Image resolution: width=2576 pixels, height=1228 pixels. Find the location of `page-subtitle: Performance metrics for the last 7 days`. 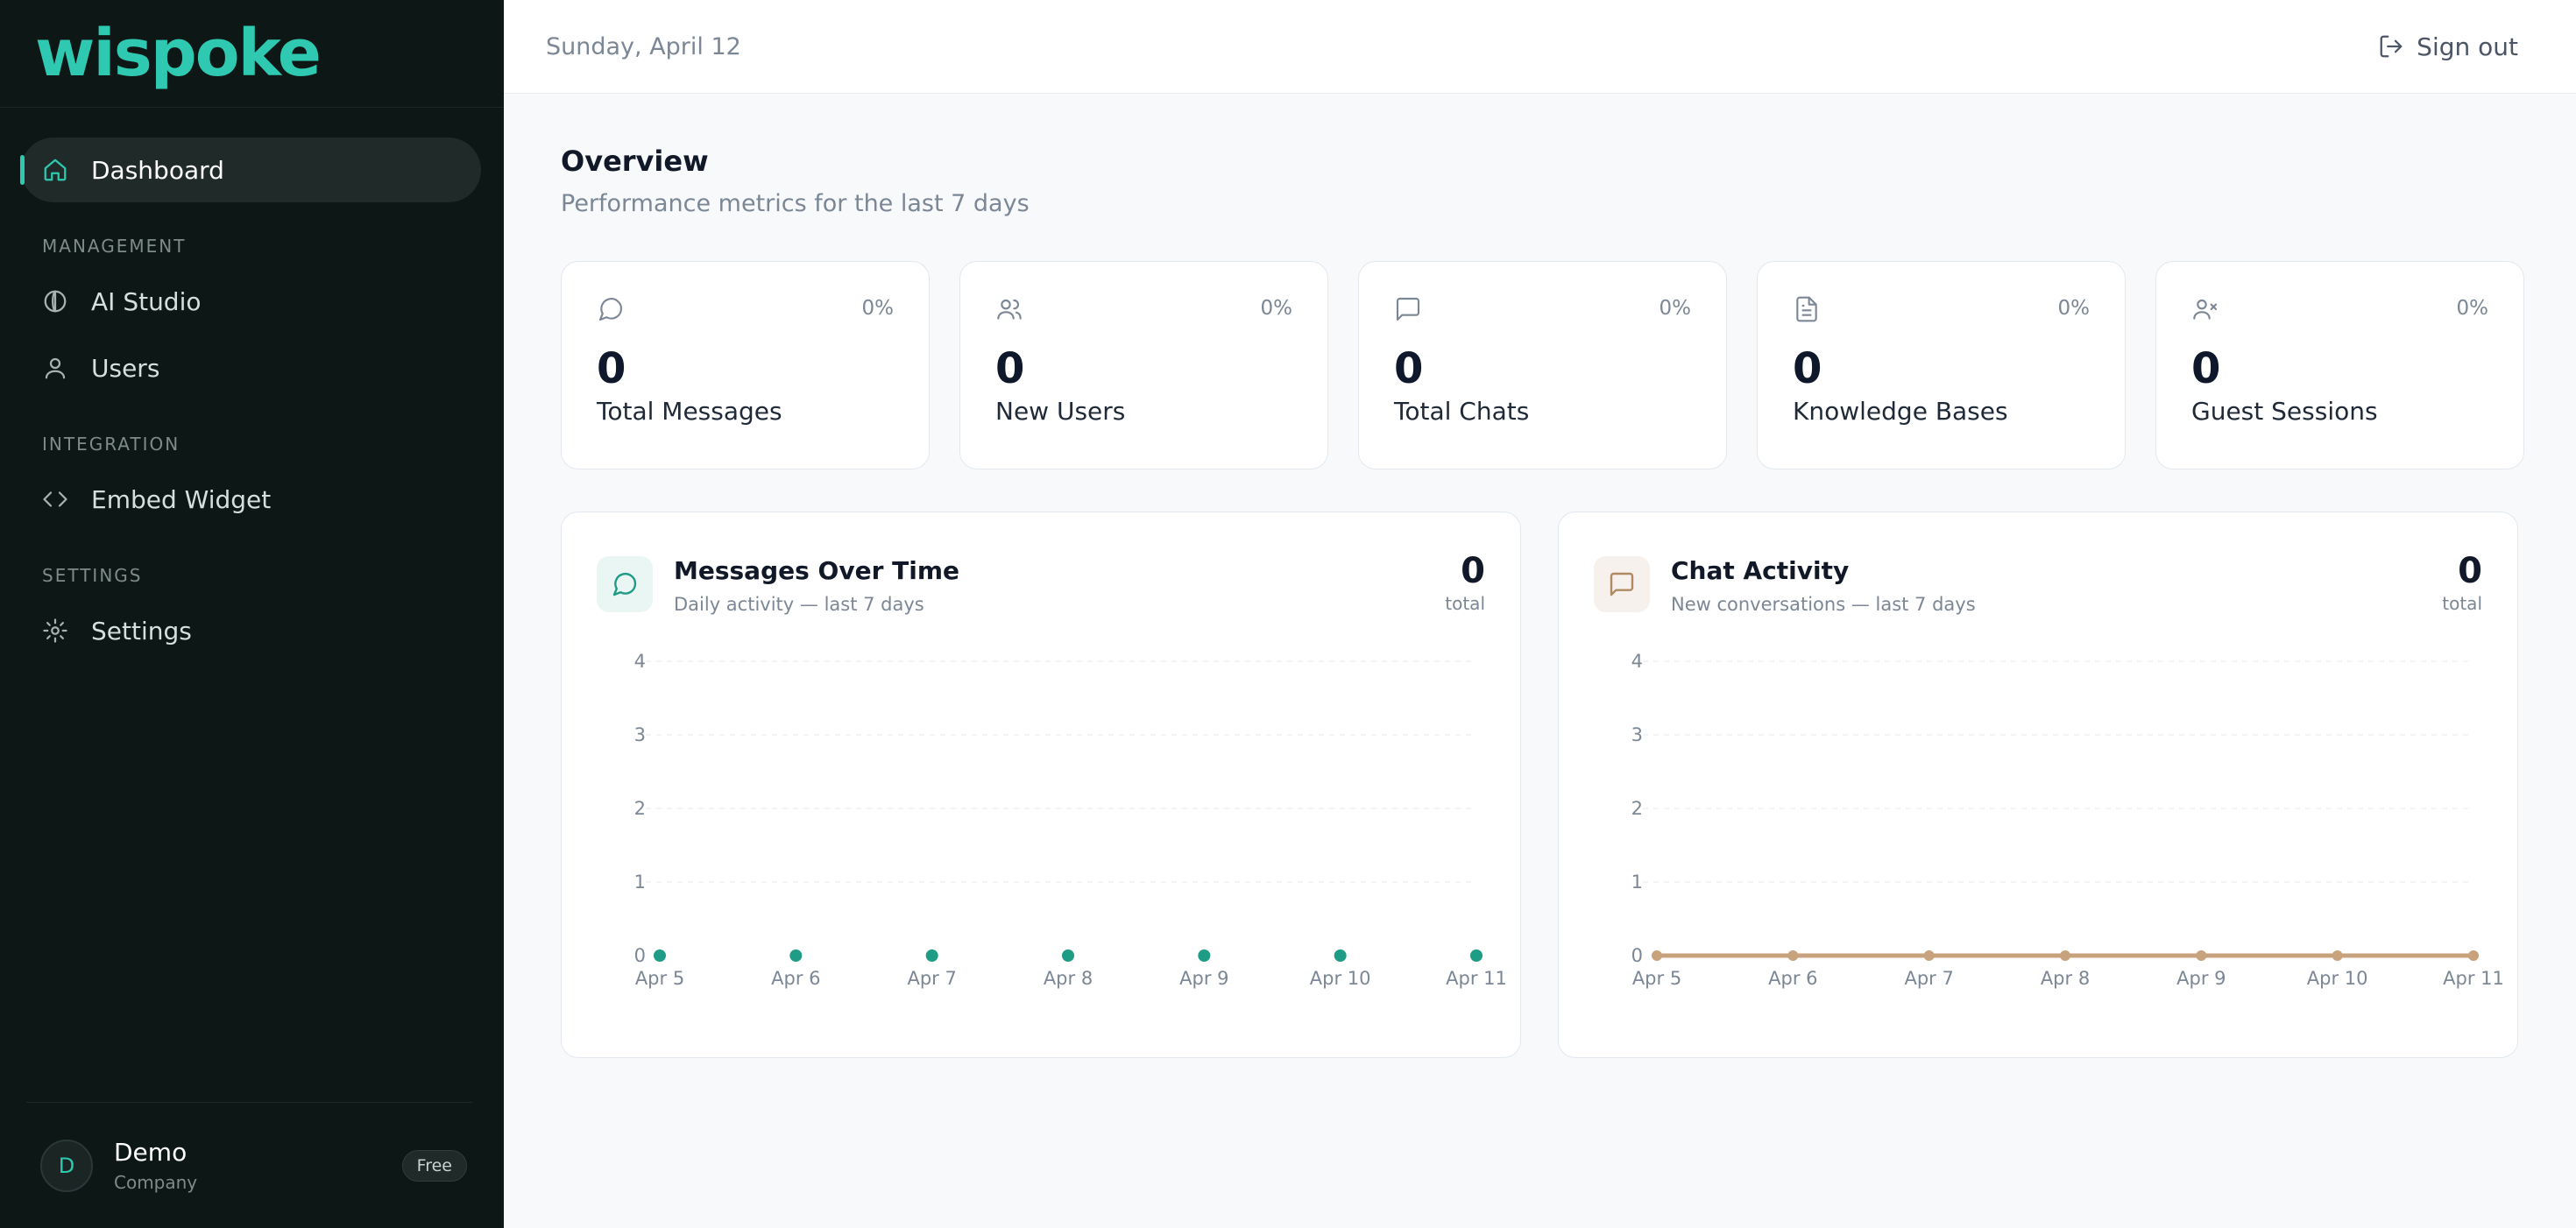

page-subtitle: Performance metrics for the last 7 days is located at coordinates (795, 203).